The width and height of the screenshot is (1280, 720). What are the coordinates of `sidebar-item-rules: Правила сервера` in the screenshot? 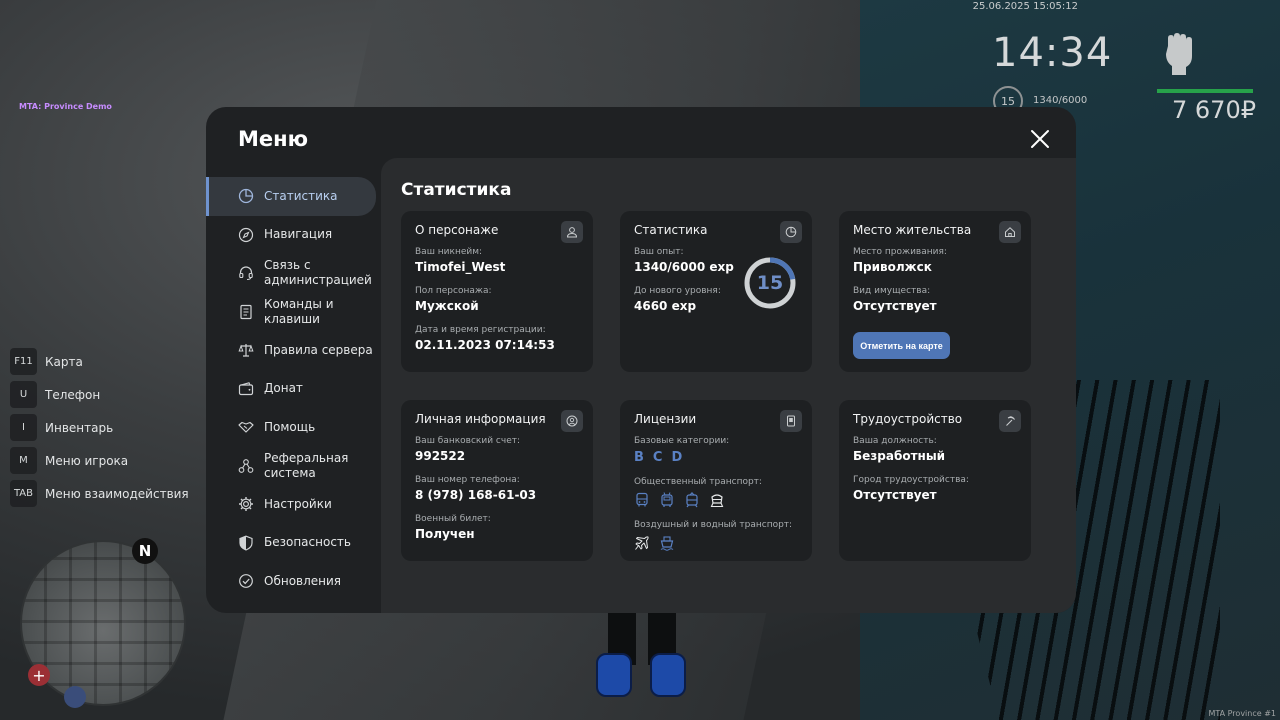 It's located at (291, 350).